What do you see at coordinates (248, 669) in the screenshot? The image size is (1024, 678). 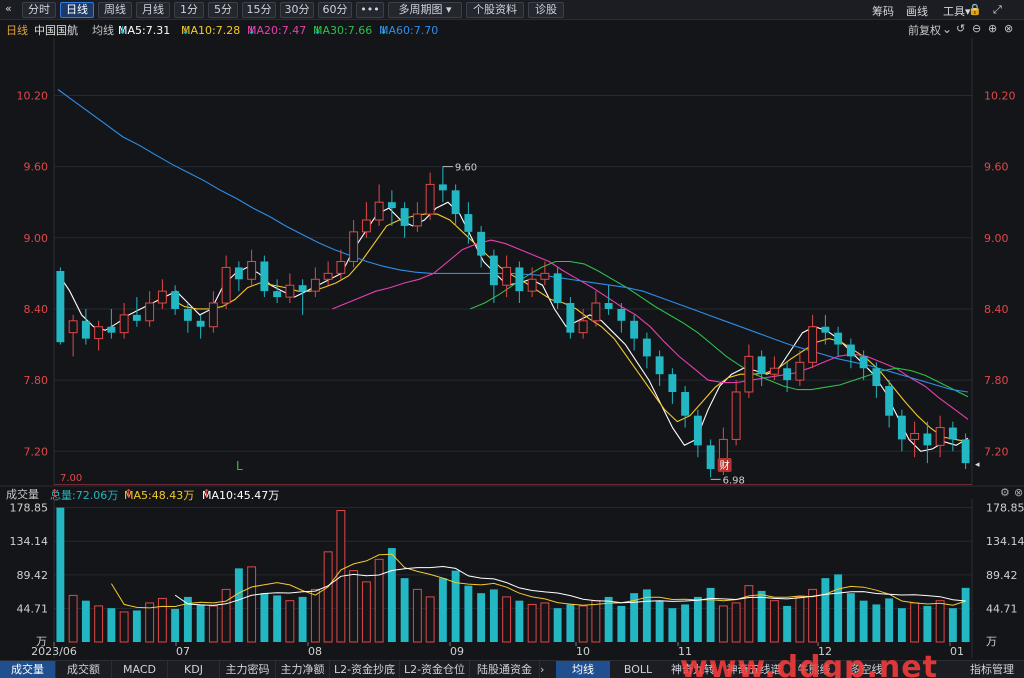 I see `indicator-tab-4: 主力密码` at bounding box center [248, 669].